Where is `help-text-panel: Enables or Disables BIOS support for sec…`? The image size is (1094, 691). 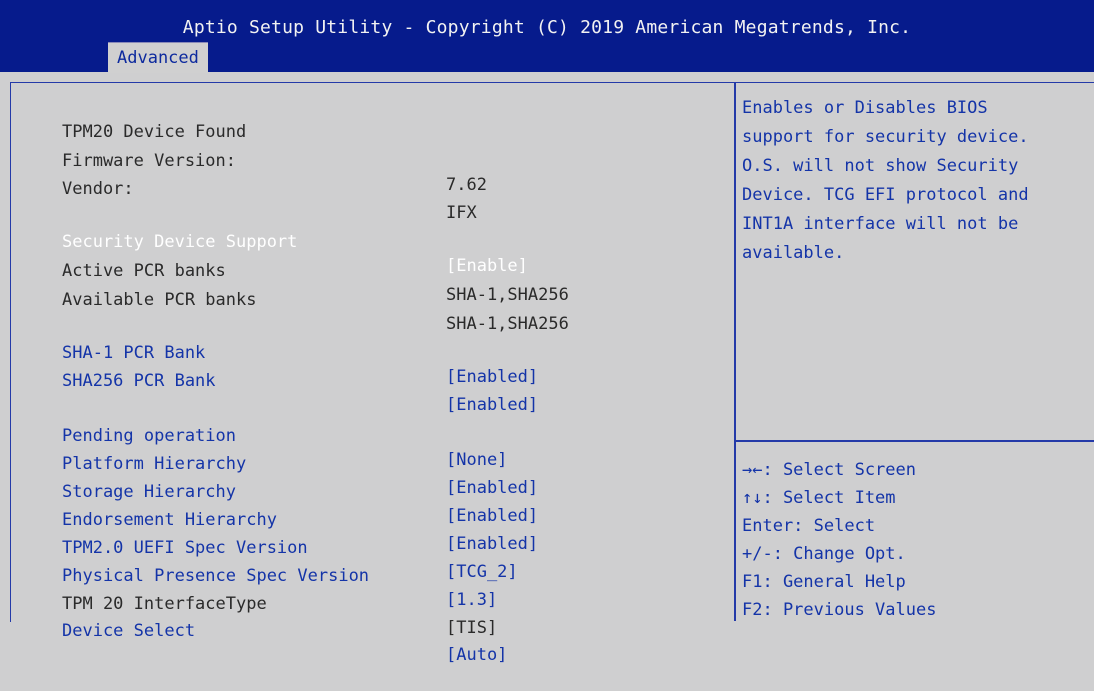
help-text-panel: Enables or Disables BIOS support for sec… is located at coordinates (914, 181).